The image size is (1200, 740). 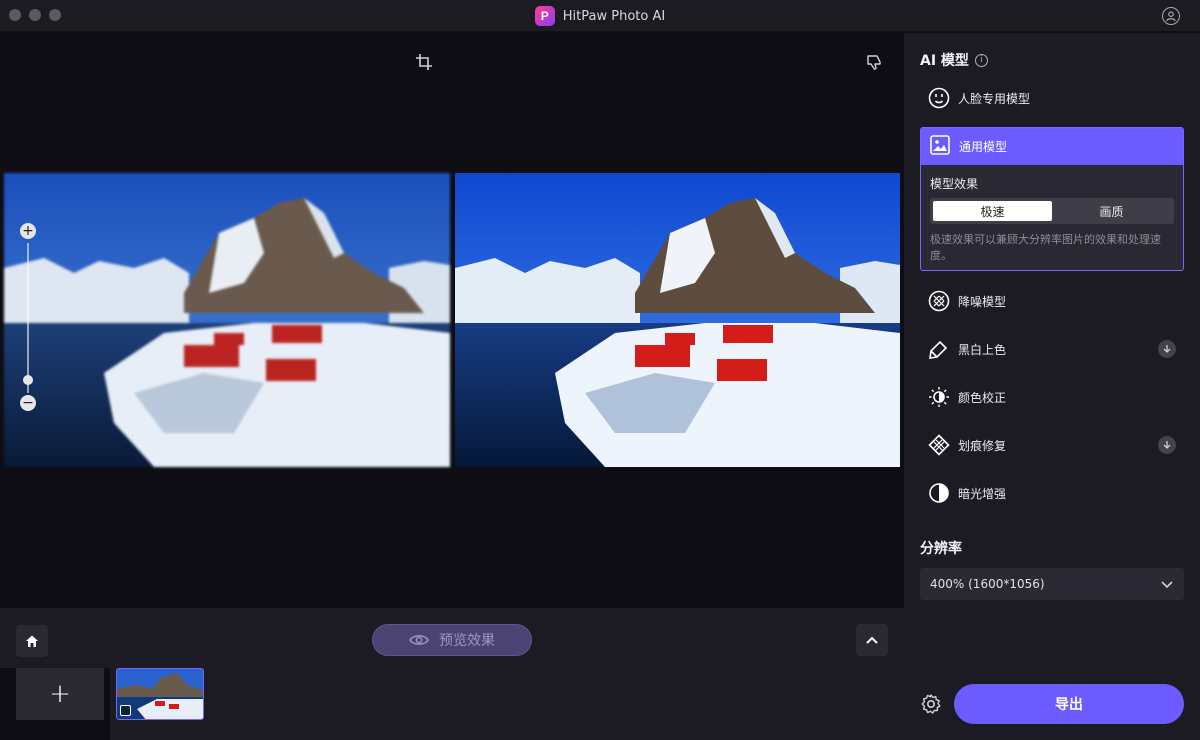 I want to click on thumbs-down-icon, so click(x=874, y=62).